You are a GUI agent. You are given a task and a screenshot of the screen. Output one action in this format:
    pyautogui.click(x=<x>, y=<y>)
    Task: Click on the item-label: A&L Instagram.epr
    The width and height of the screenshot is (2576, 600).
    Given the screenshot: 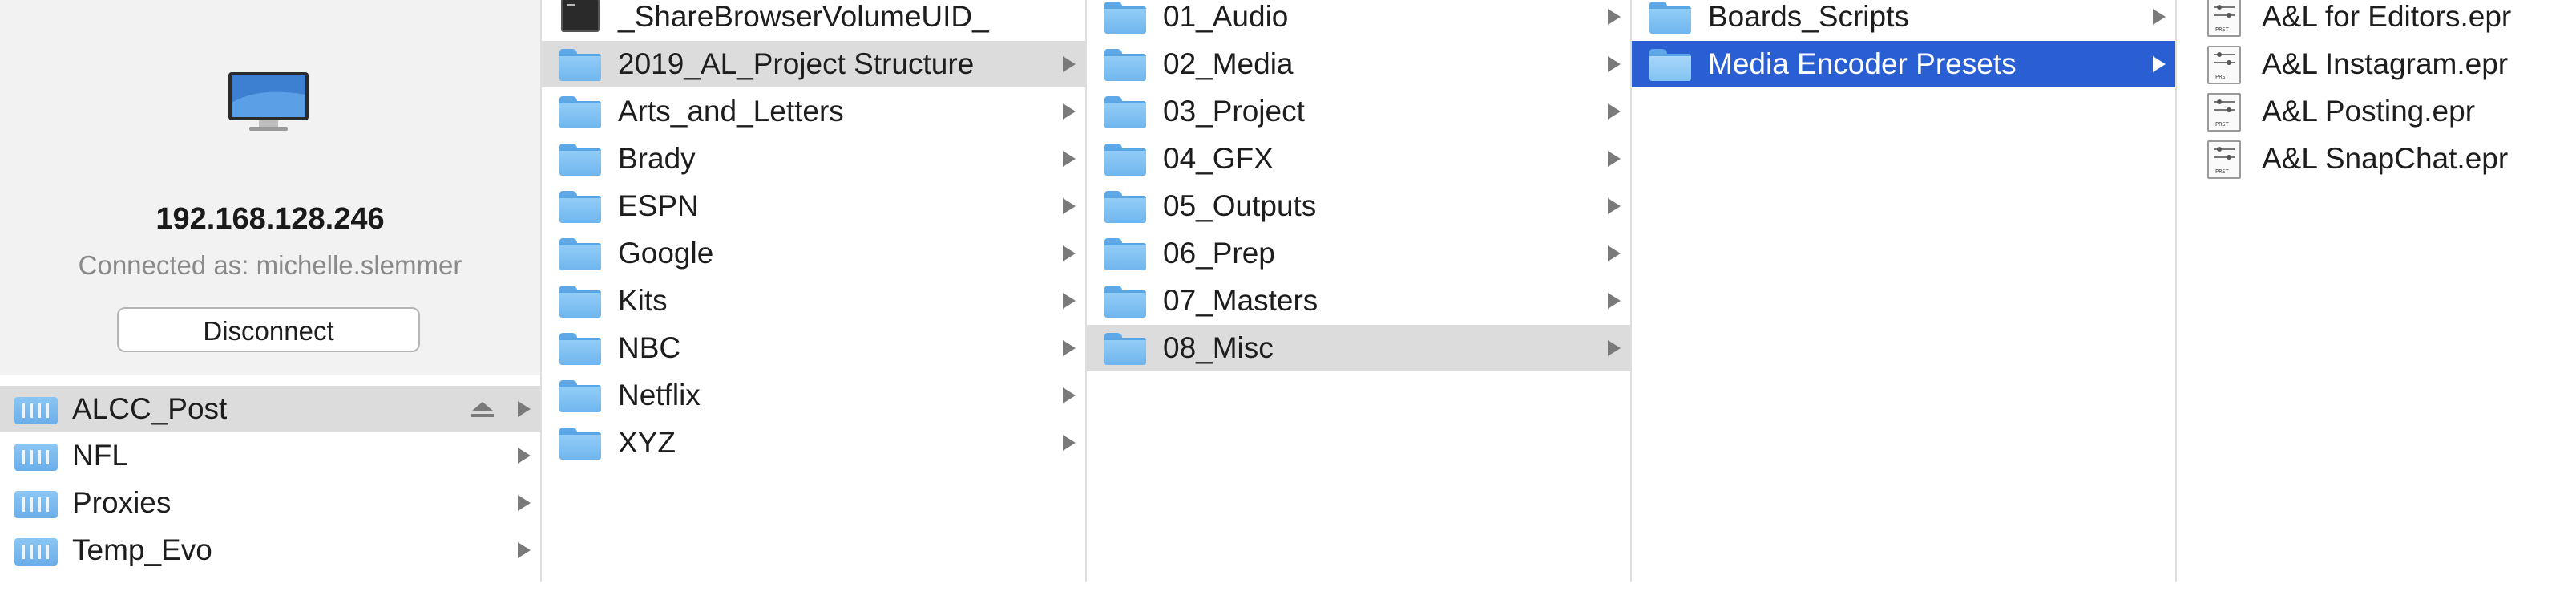 What is the action you would take?
    pyautogui.click(x=2386, y=63)
    